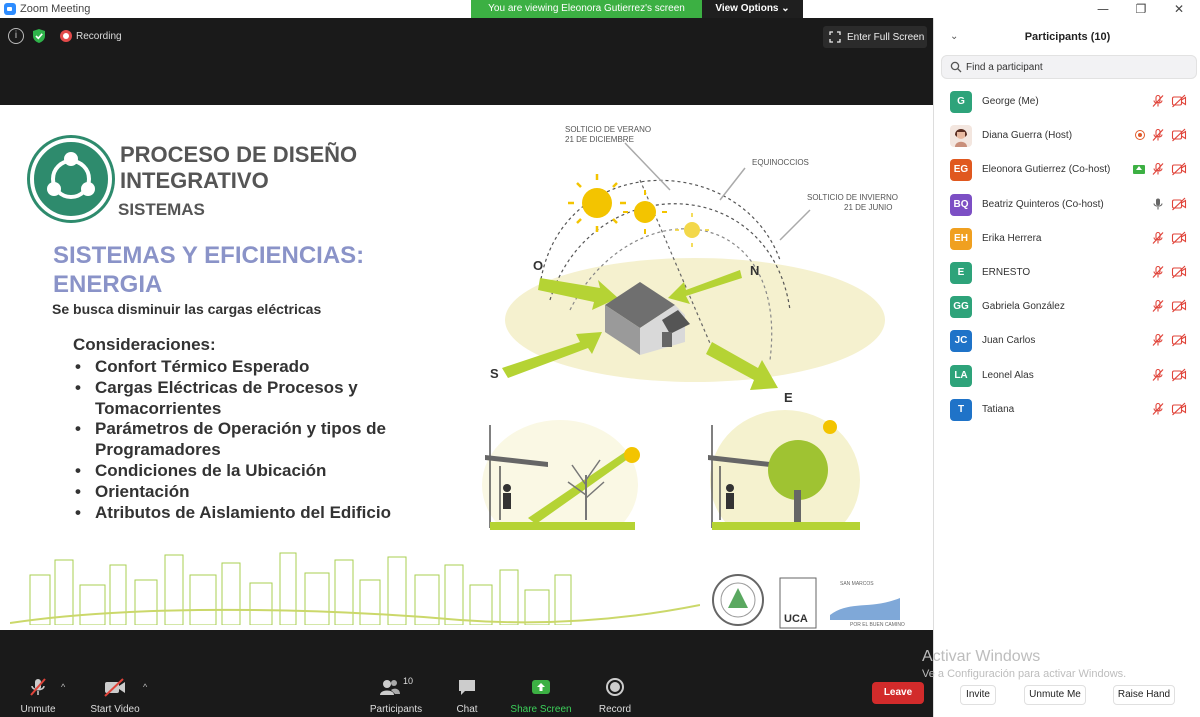 The image size is (1200, 717). Describe the element at coordinates (1067, 276) in the screenshot. I see `participant-row: E ERNESTO` at that location.